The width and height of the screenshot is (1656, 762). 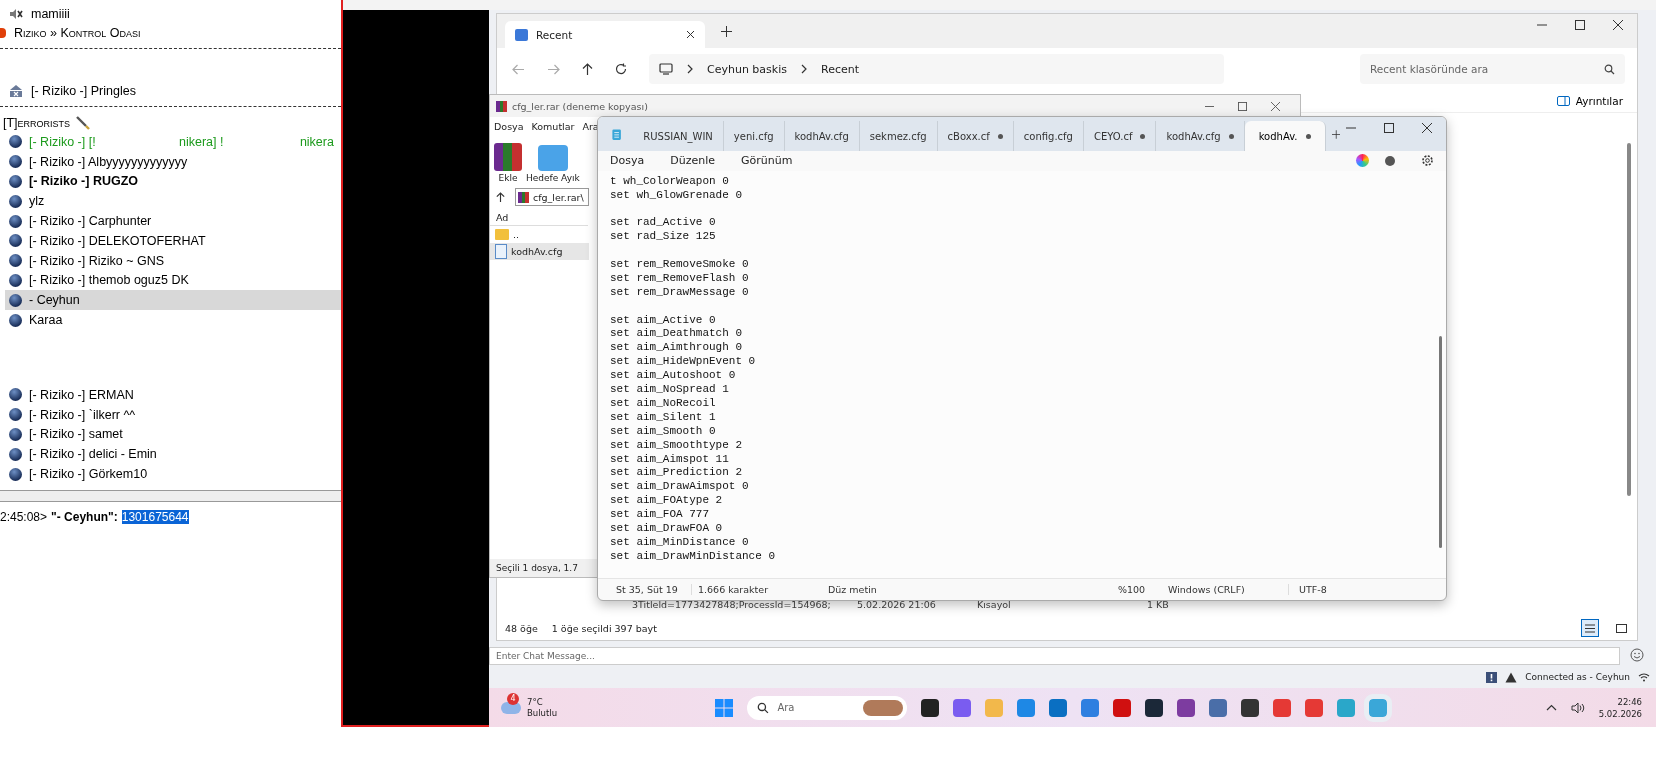 What do you see at coordinates (1551, 707) in the screenshot?
I see `chevron-up-icon` at bounding box center [1551, 707].